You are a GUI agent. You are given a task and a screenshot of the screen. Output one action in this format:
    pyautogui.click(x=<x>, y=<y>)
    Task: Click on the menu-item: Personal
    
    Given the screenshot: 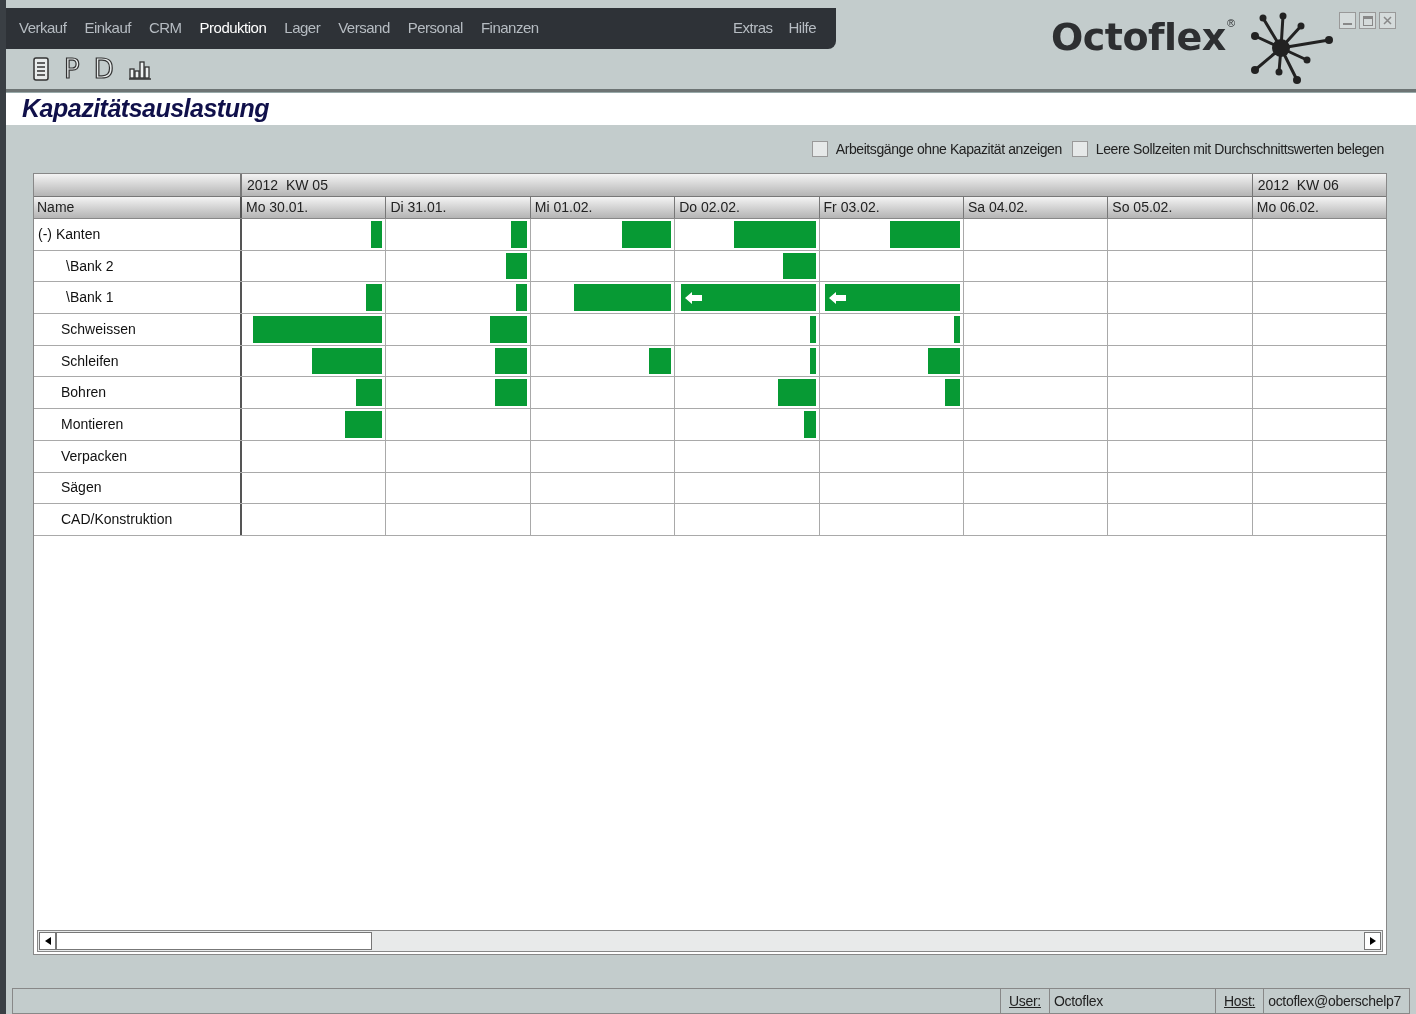 What is the action you would take?
    pyautogui.click(x=435, y=28)
    